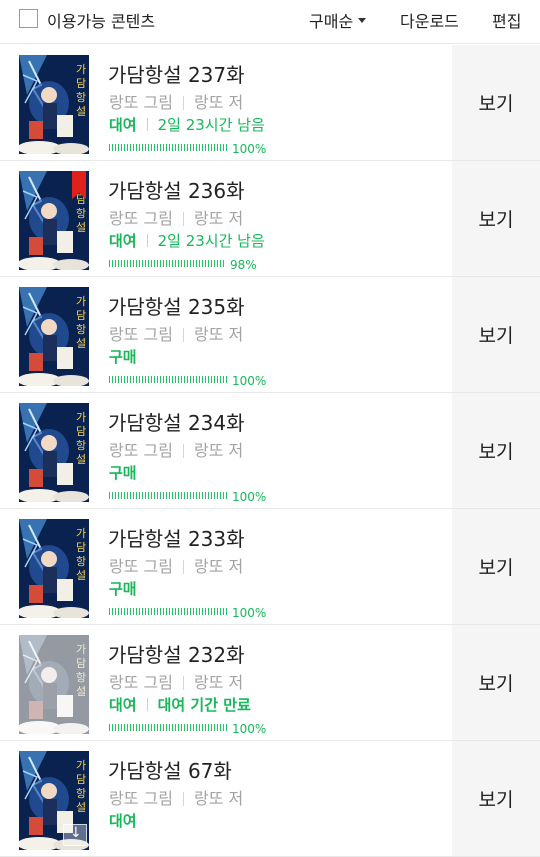  What do you see at coordinates (170, 769) in the screenshot?
I see `episode-title: 가담항설 67화` at bounding box center [170, 769].